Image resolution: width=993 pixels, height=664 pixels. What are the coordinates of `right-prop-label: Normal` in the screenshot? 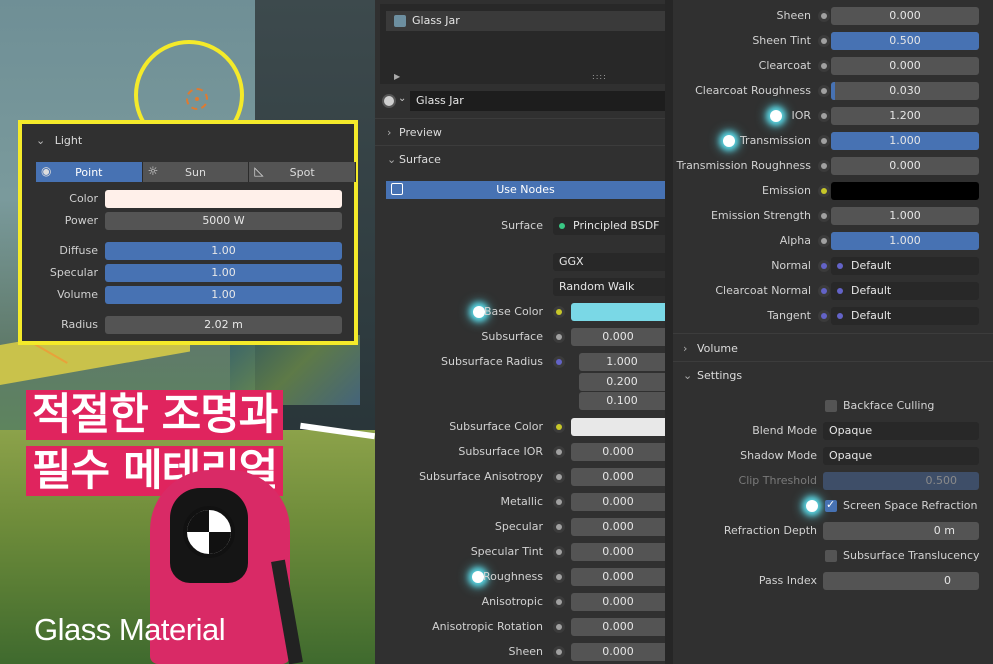 It's located at (791, 265).